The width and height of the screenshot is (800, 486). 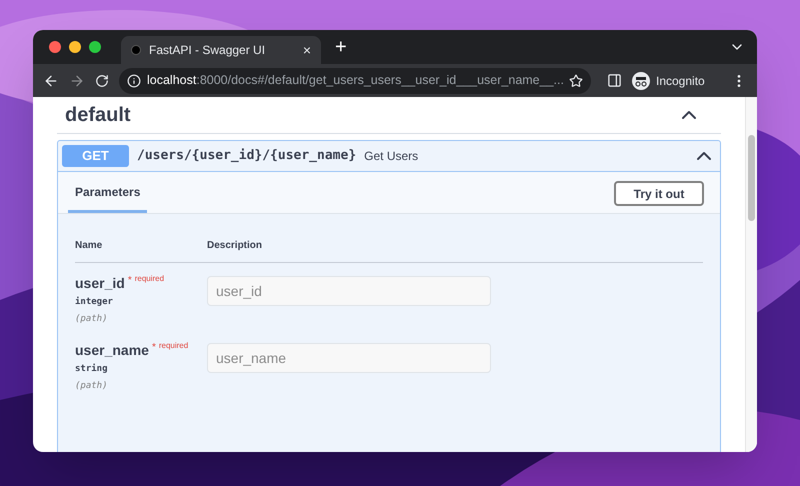 I want to click on endpoint-summary: Get Users, so click(x=391, y=156).